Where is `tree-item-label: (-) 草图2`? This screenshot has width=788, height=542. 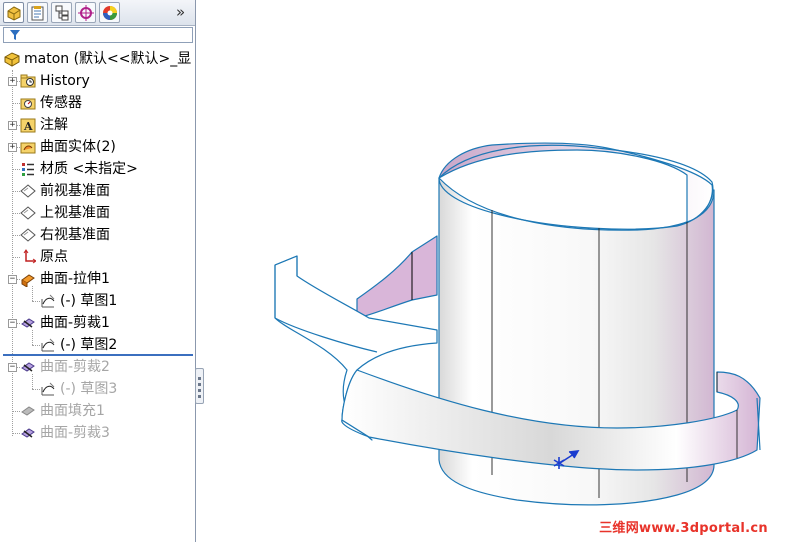 tree-item-label: (-) 草图2 is located at coordinates (89, 345).